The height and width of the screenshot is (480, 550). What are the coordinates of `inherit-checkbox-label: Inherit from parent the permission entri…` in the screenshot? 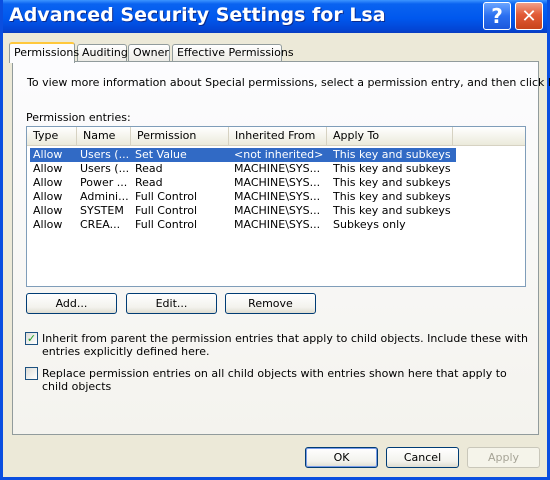 It's located at (287, 345).